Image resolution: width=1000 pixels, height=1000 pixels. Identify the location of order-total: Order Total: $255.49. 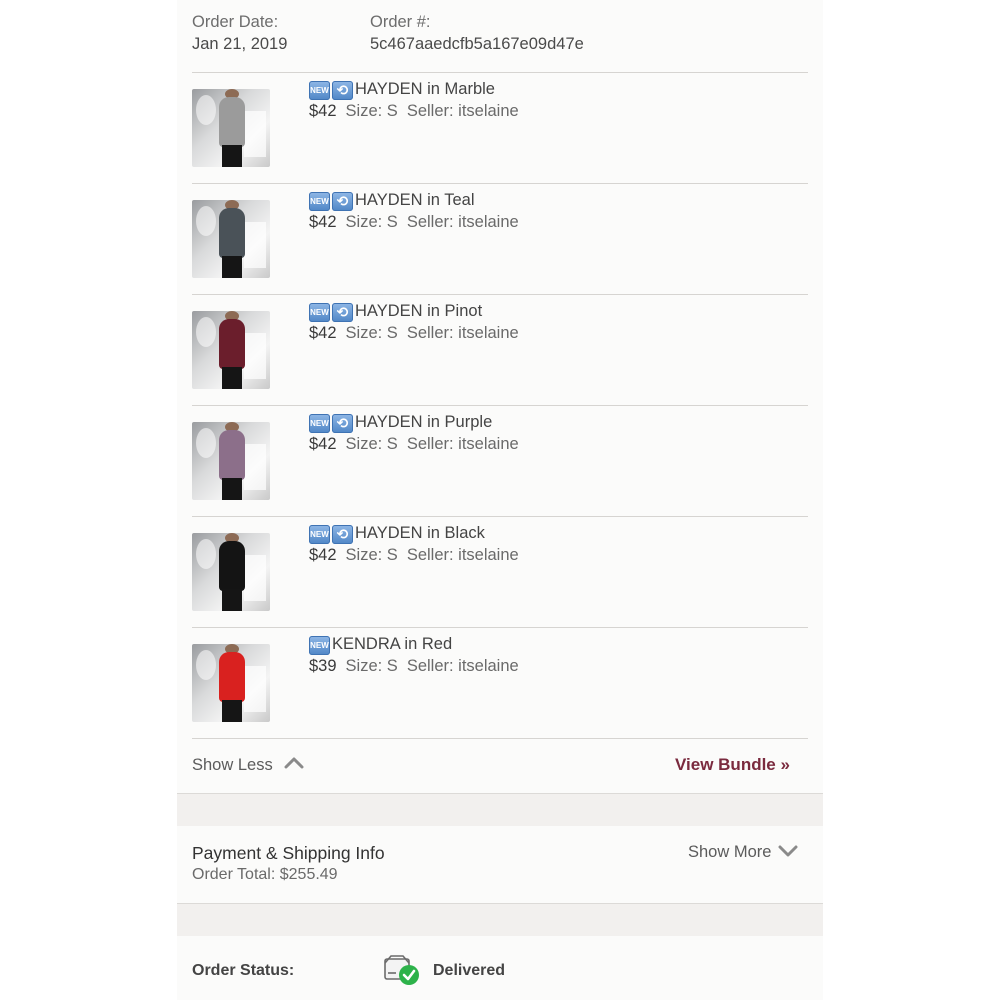
(265, 874).